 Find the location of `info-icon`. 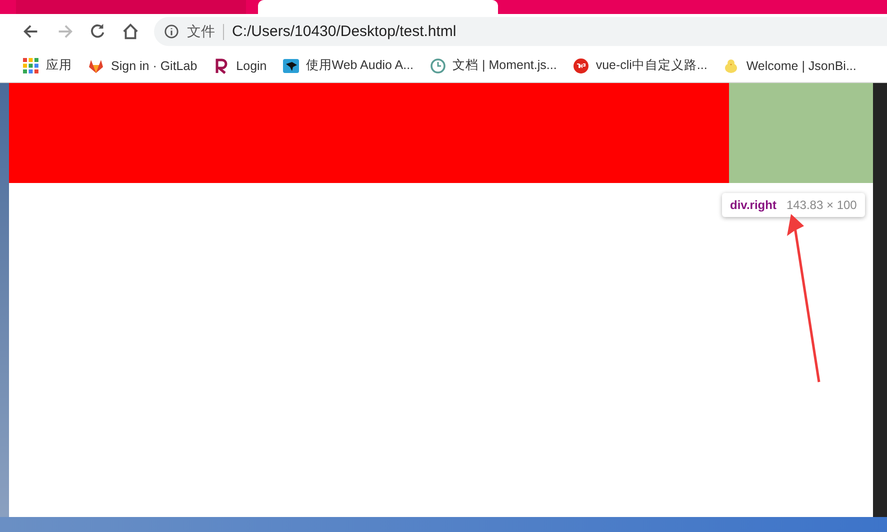

info-icon is located at coordinates (171, 31).